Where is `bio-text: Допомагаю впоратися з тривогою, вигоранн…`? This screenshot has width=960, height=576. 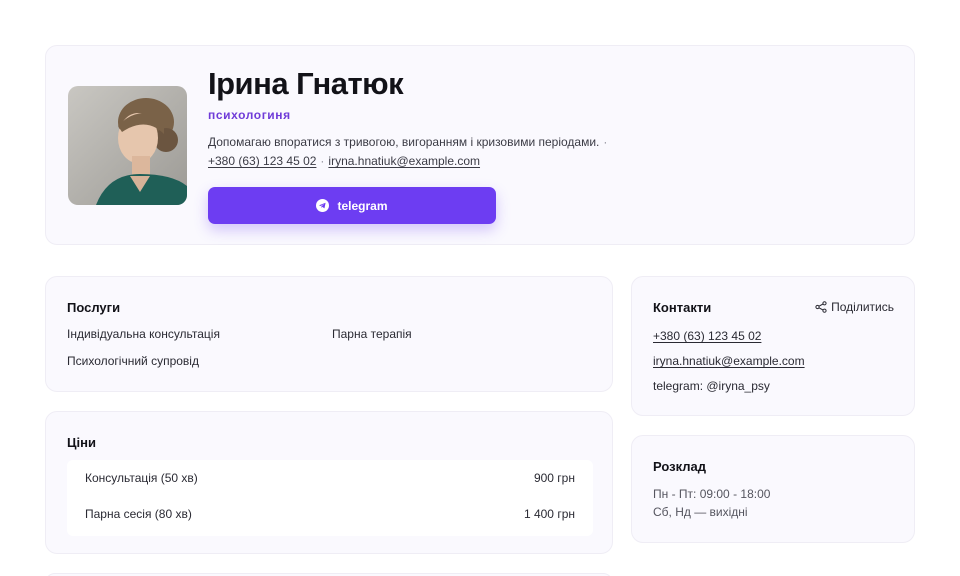
bio-text: Допомагаю впоратися з тривогою, вигоранн… is located at coordinates (404, 142).